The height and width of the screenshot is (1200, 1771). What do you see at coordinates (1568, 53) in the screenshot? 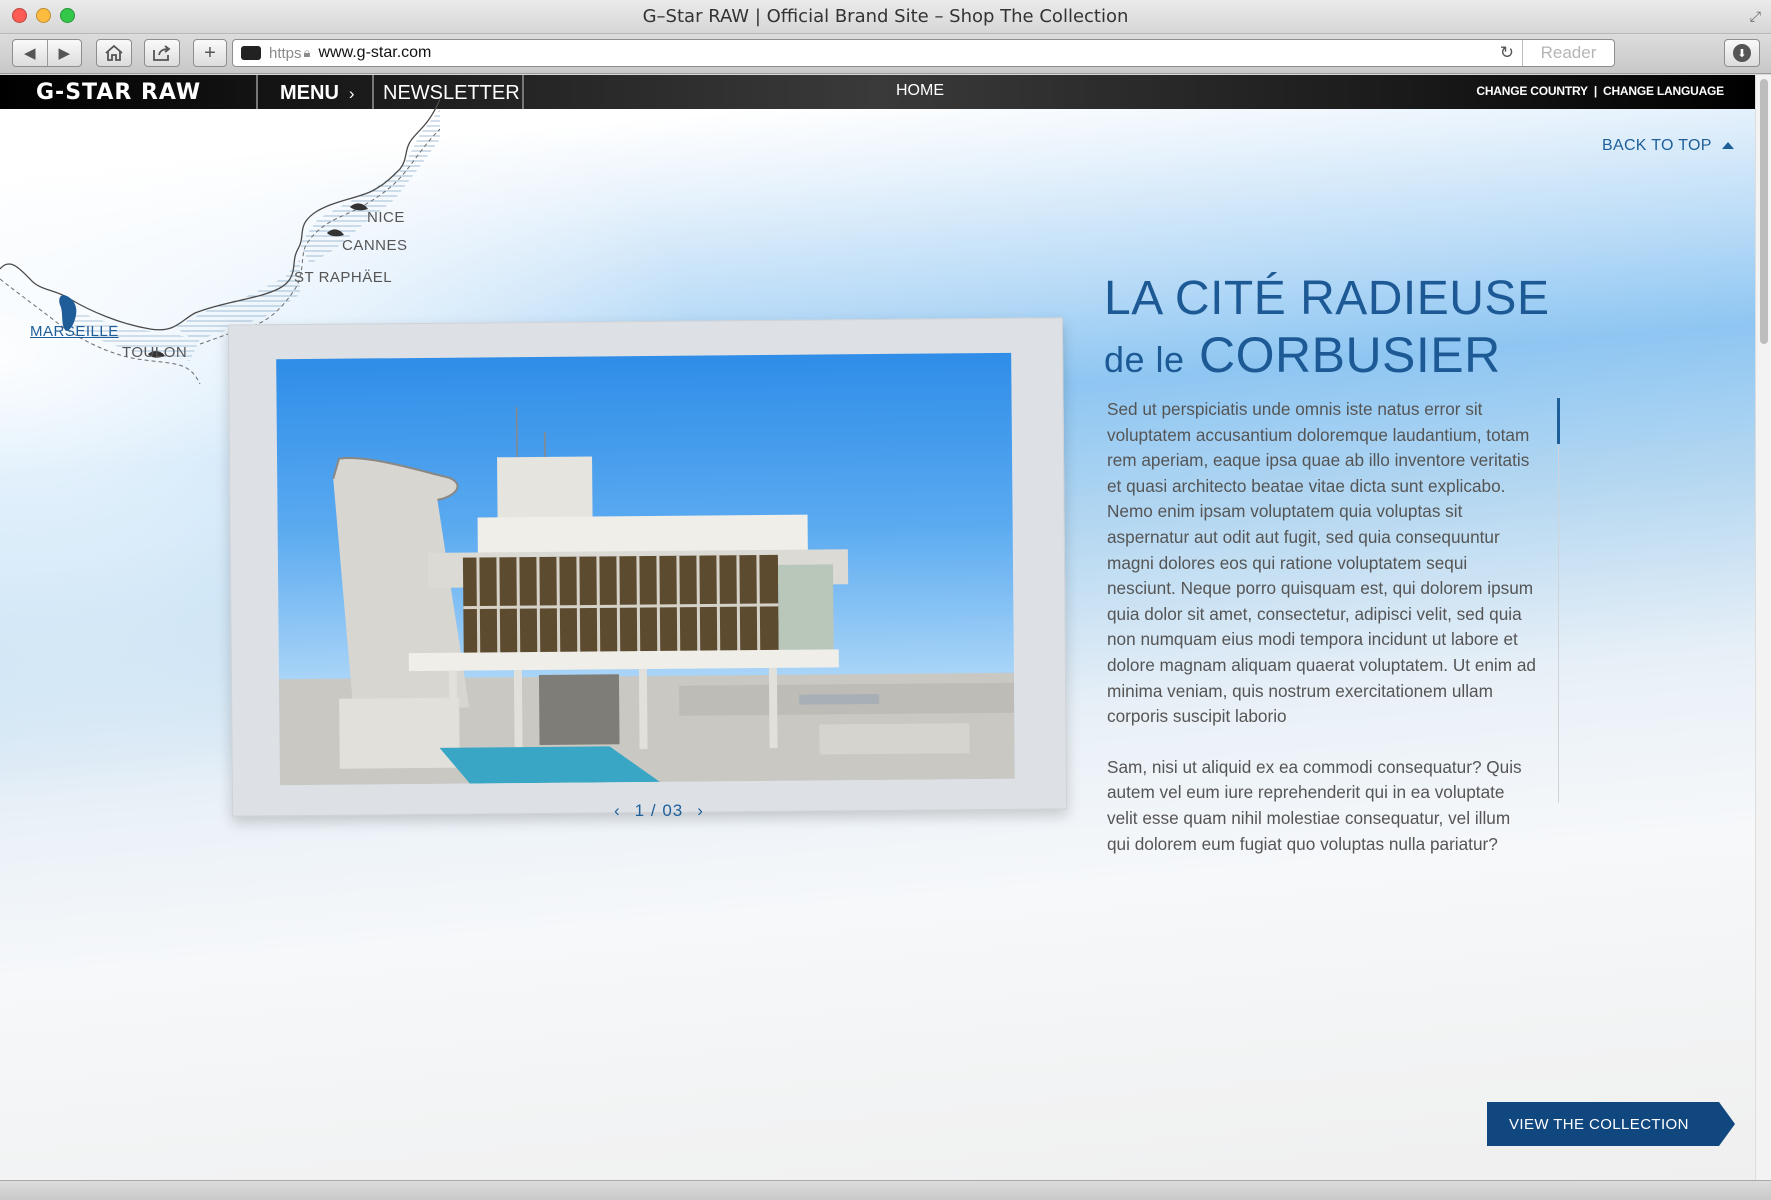
I see `reader-button: Reader` at bounding box center [1568, 53].